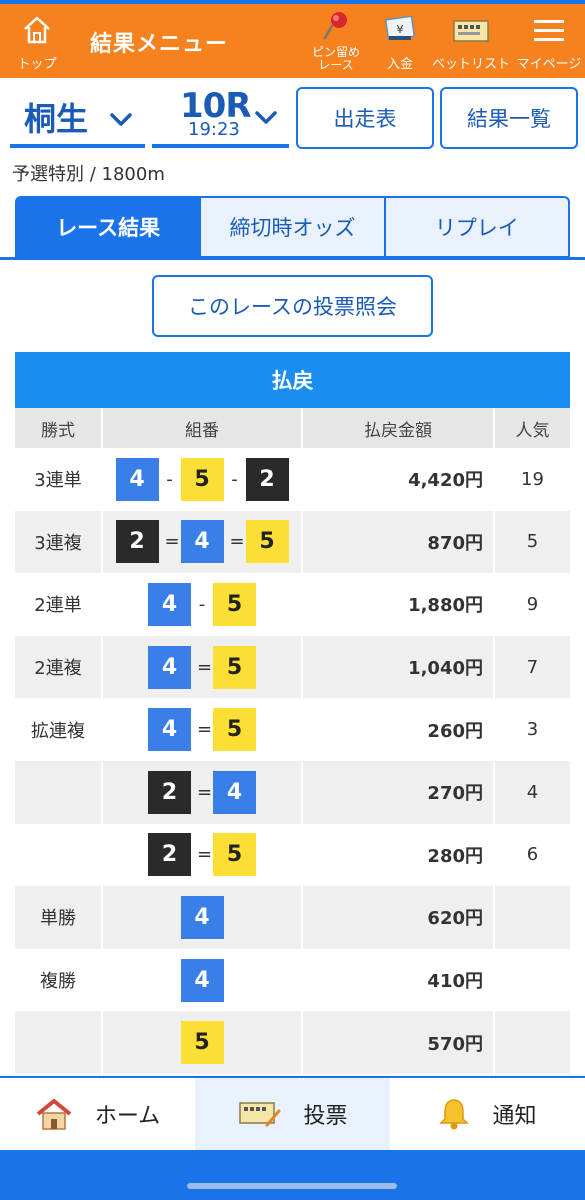 The image size is (585, 1200). I want to click on pin-race-button: ピン留め レース, so click(336, 41).